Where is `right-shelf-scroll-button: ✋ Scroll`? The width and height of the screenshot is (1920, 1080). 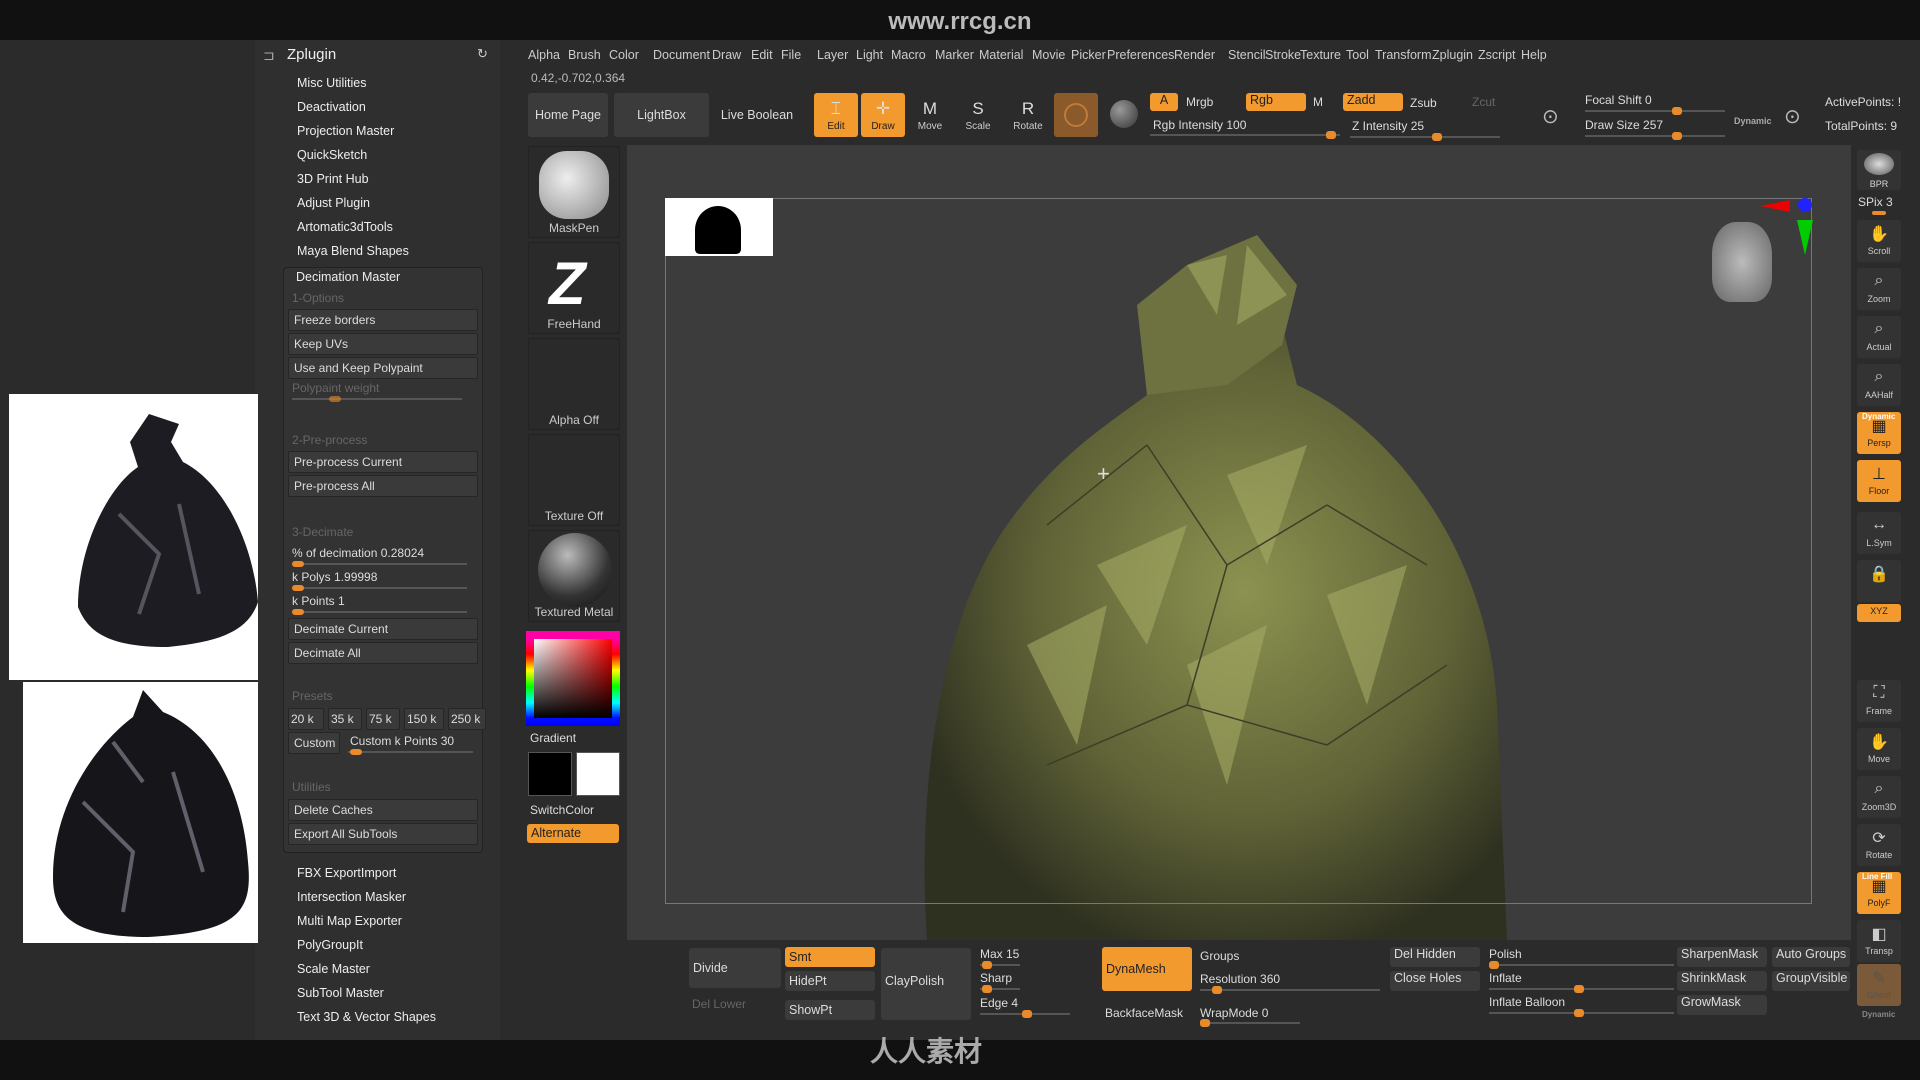
right-shelf-scroll-button: ✋ Scroll is located at coordinates (1879, 241).